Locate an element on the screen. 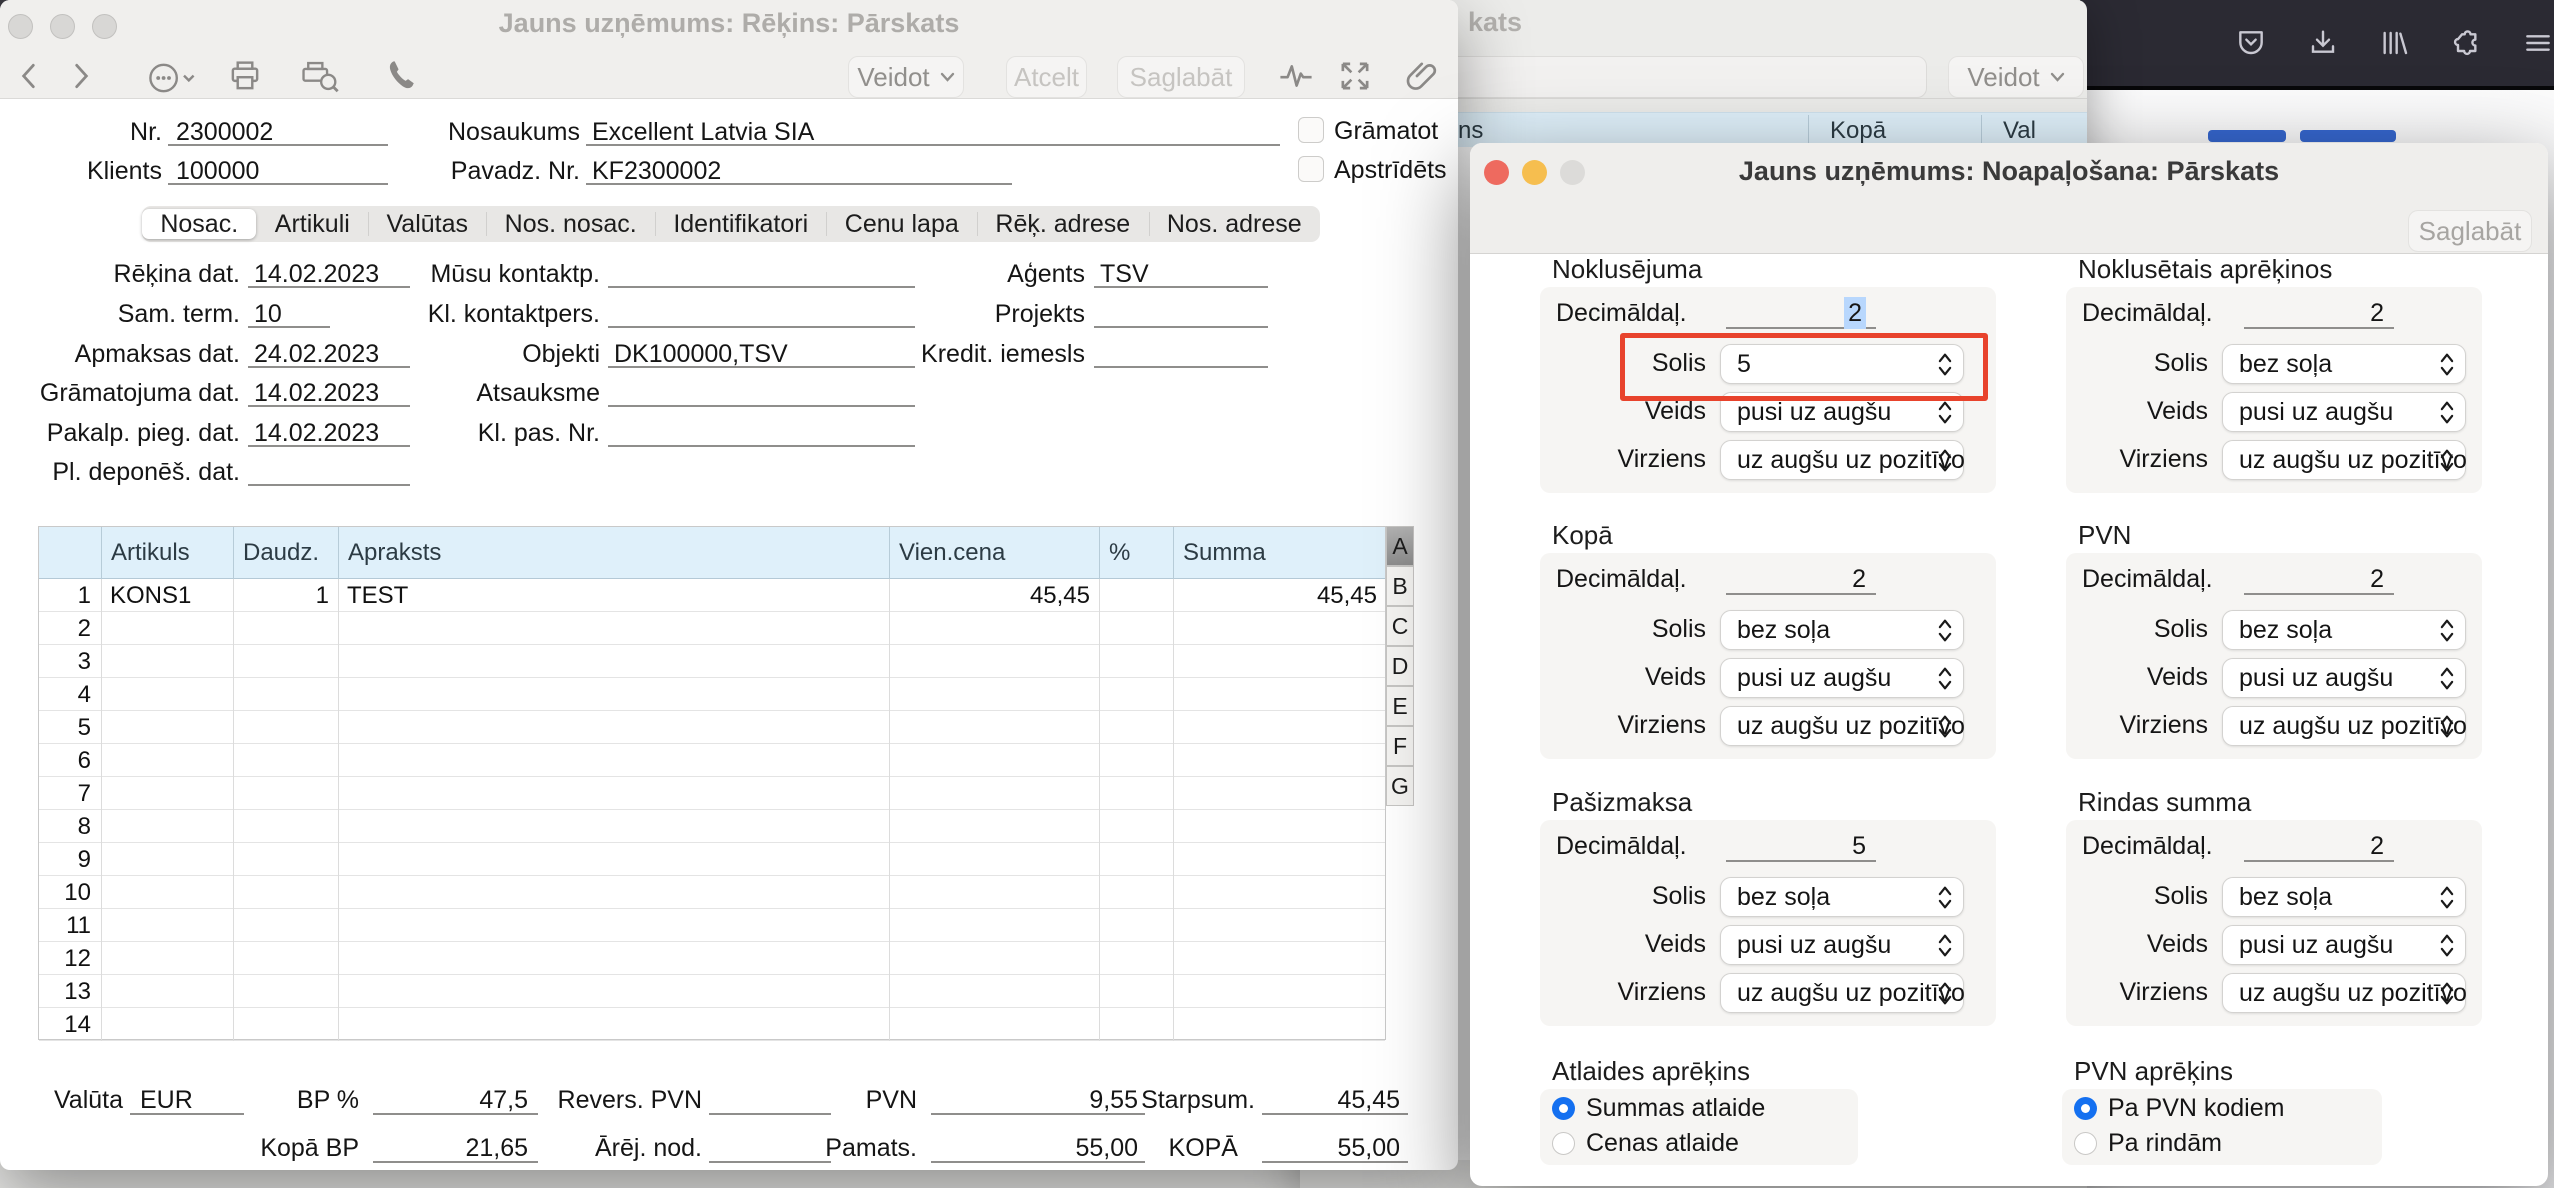 The image size is (2554, 1188). gramatot-checkbox is located at coordinates (1311, 130).